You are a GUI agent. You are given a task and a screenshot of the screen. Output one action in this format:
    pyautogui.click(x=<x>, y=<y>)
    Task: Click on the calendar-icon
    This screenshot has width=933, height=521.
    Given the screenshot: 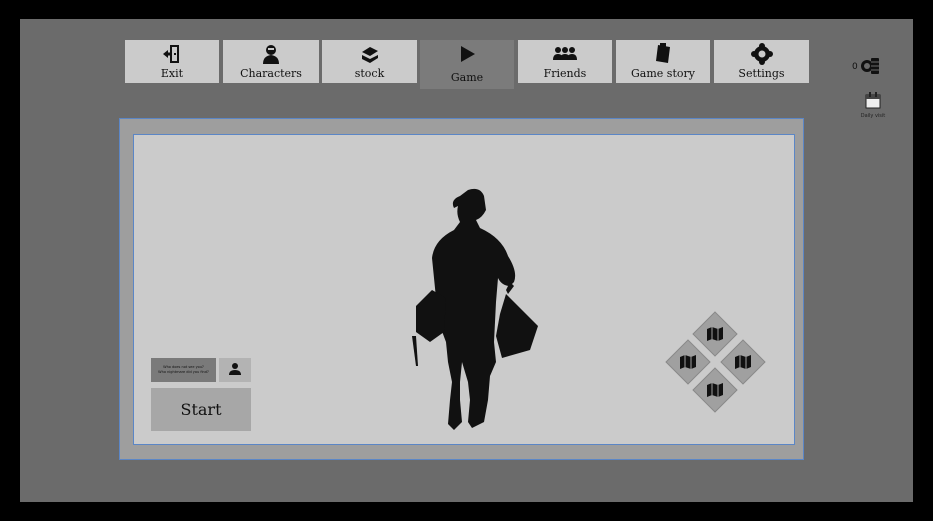 What is the action you would take?
    pyautogui.click(x=873, y=102)
    